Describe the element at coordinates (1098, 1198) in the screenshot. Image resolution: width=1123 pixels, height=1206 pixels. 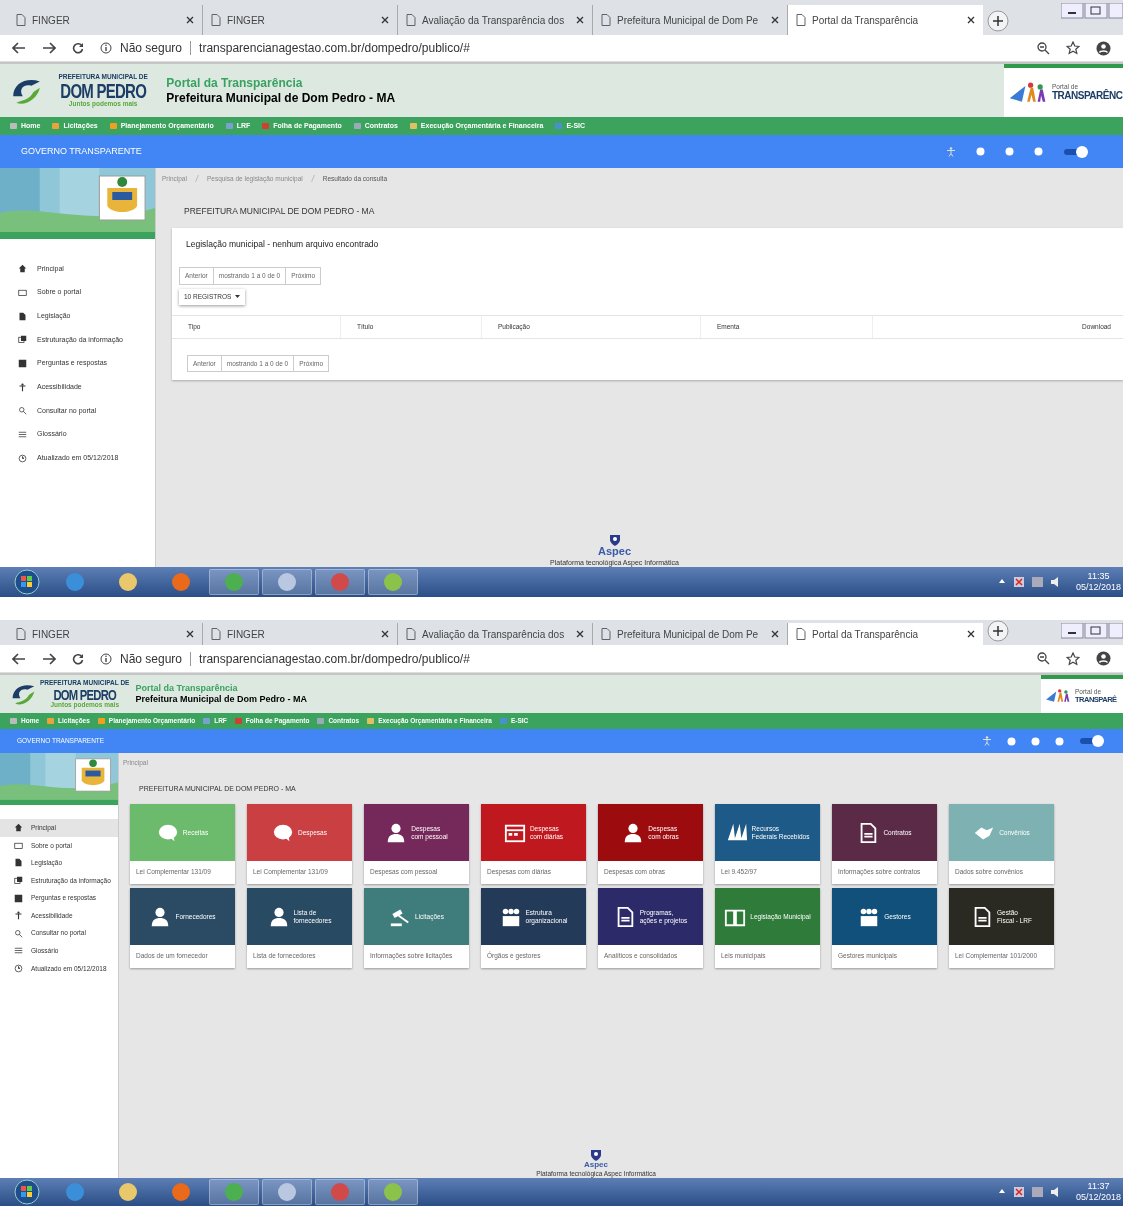
I see `clock-date: 05/12/2018` at that location.